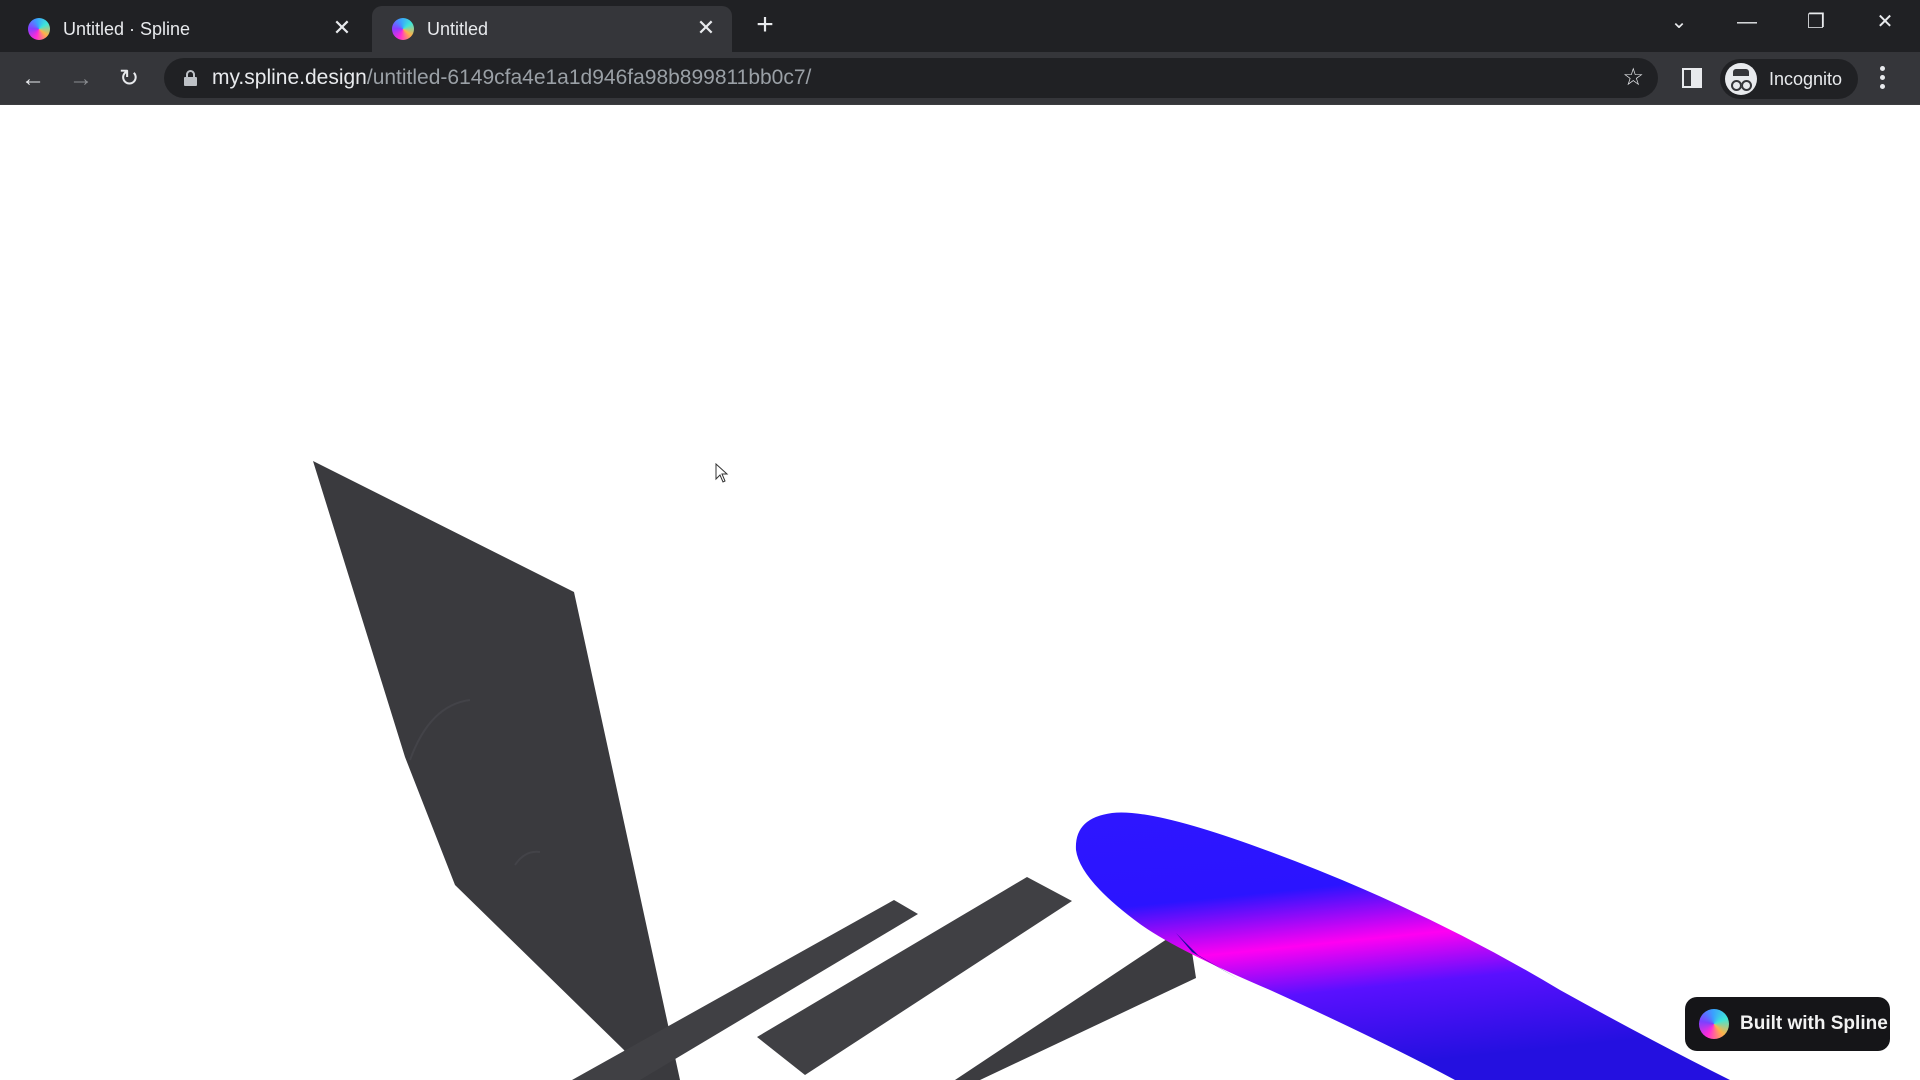 Image resolution: width=1920 pixels, height=1080 pixels. Describe the element at coordinates (1692, 78) in the screenshot. I see `side-panel-icon` at that location.